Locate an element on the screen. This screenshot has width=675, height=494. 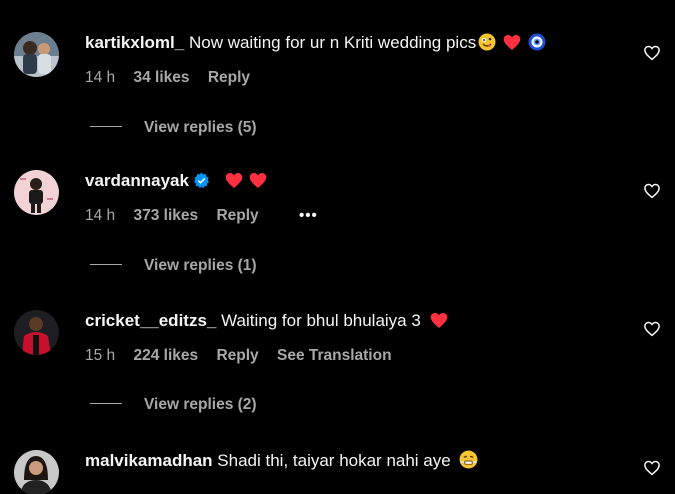
view-replies-button: View replies (5) is located at coordinates (173, 128).